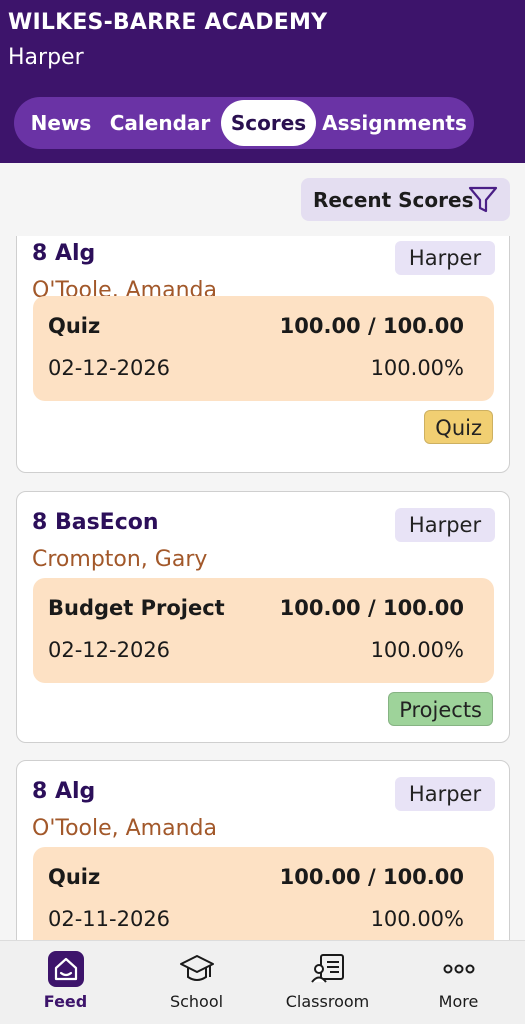  What do you see at coordinates (160, 123) in the screenshot?
I see `tab-calendar: Calendar` at bounding box center [160, 123].